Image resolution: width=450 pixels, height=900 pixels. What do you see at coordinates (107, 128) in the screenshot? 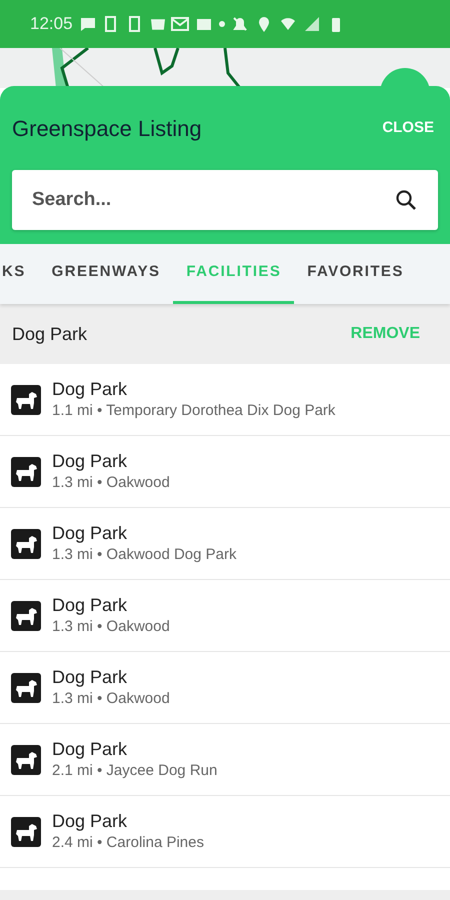
I see `panel-title: Greenspace Listing` at bounding box center [107, 128].